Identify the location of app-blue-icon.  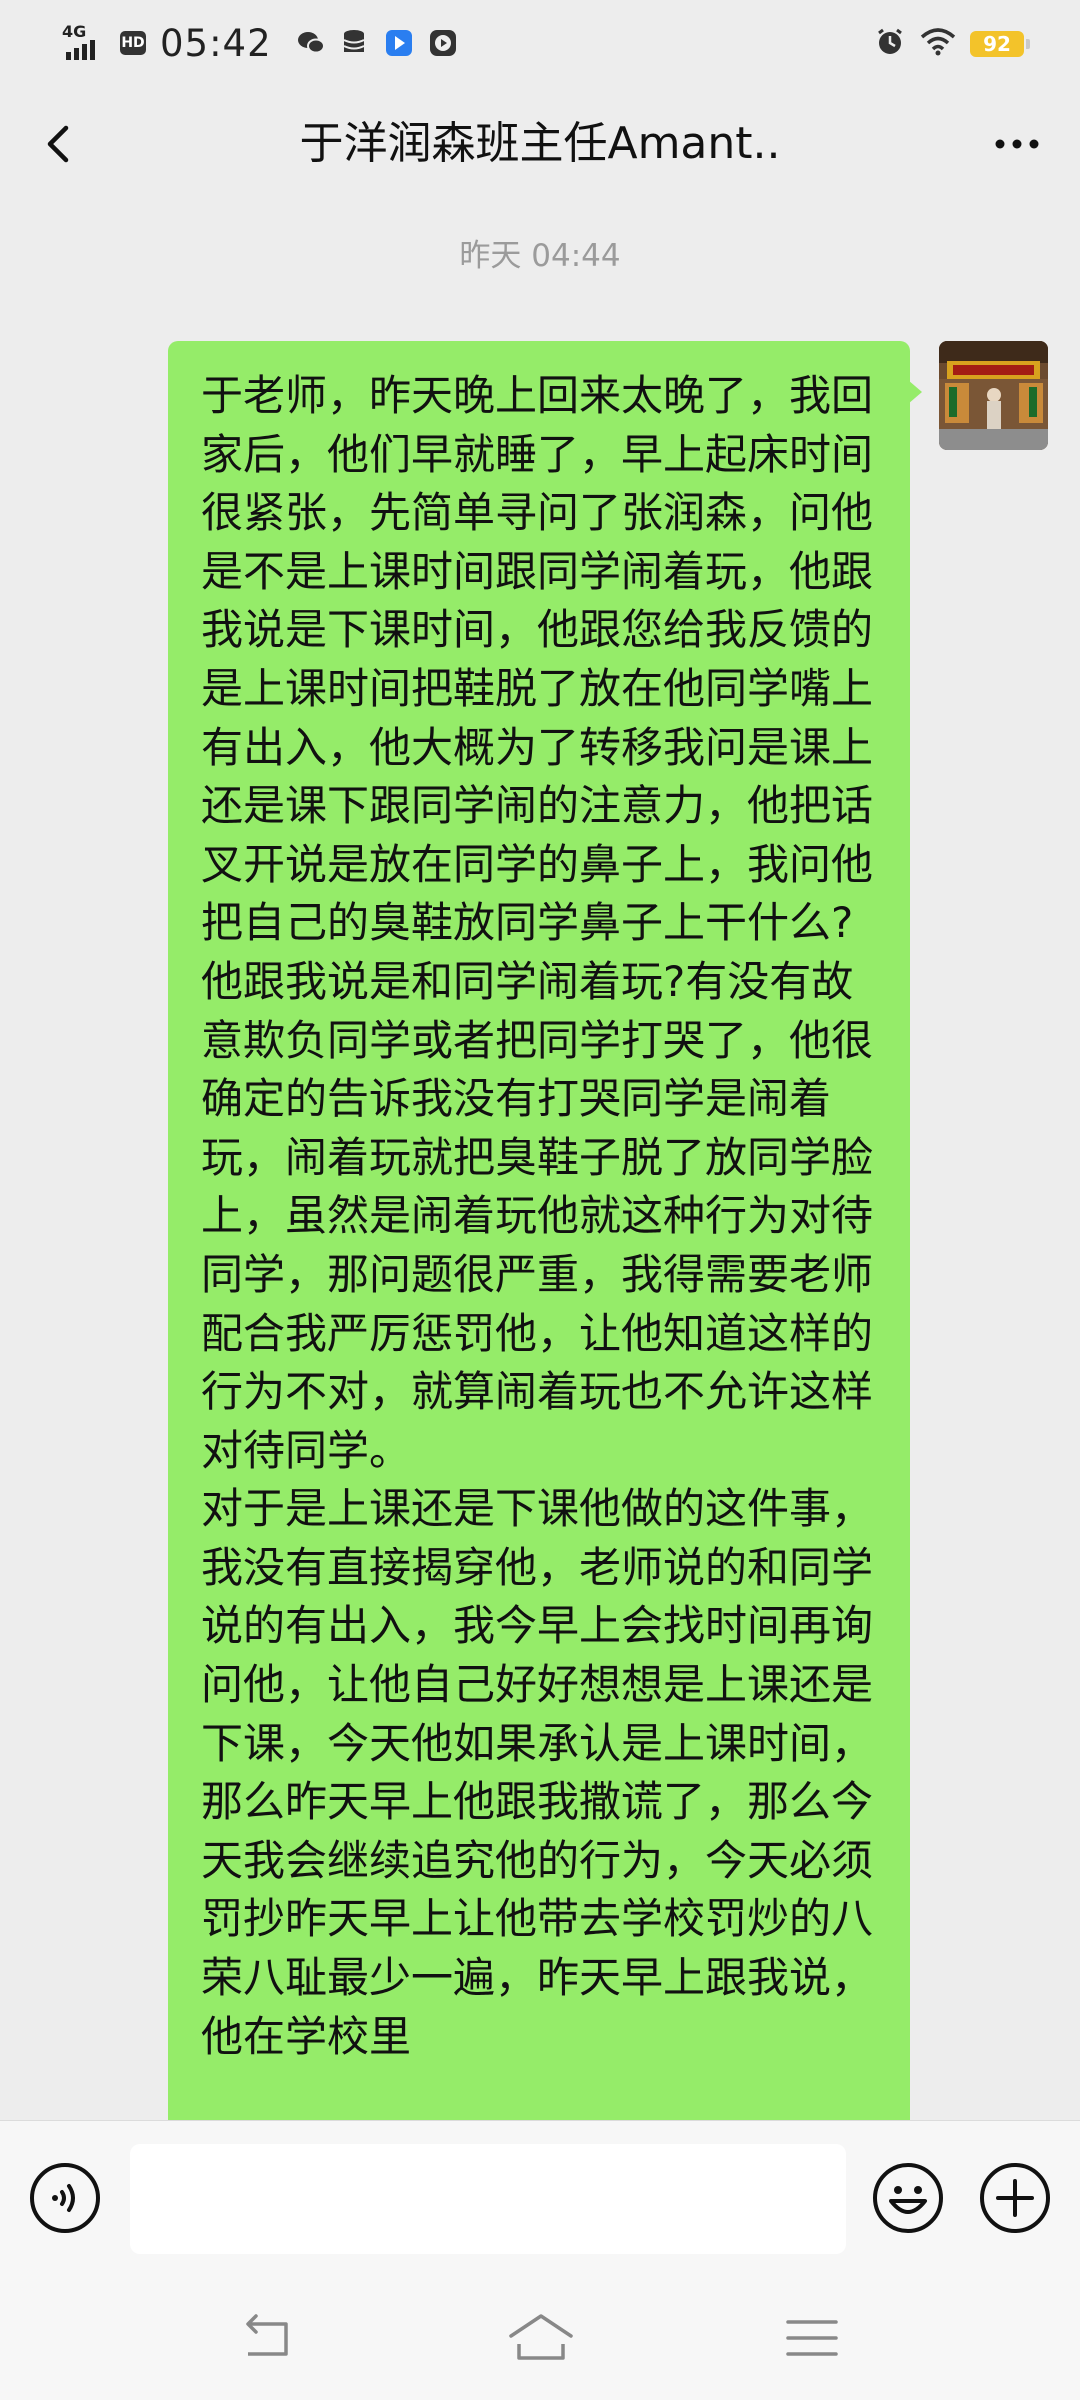
(399, 43).